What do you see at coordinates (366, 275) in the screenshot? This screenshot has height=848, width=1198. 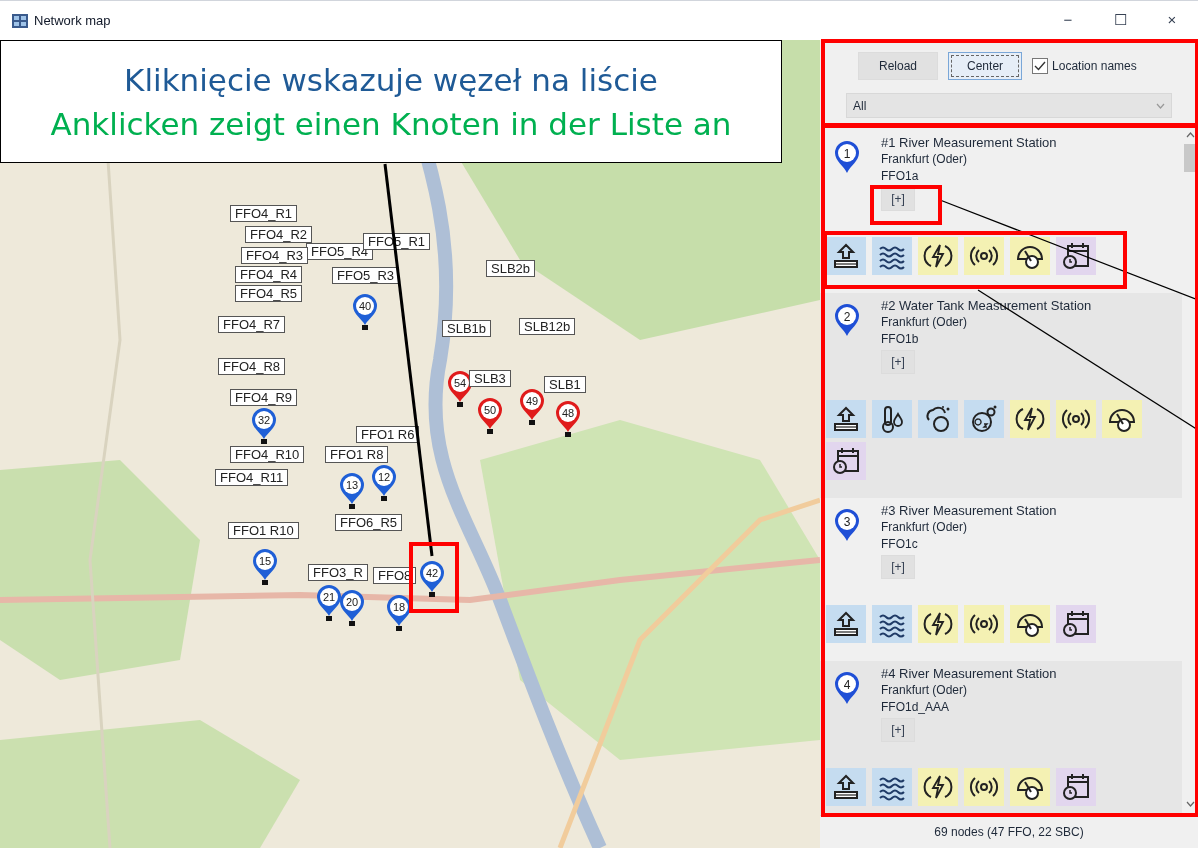 I see `map-label: FFO5_R3` at bounding box center [366, 275].